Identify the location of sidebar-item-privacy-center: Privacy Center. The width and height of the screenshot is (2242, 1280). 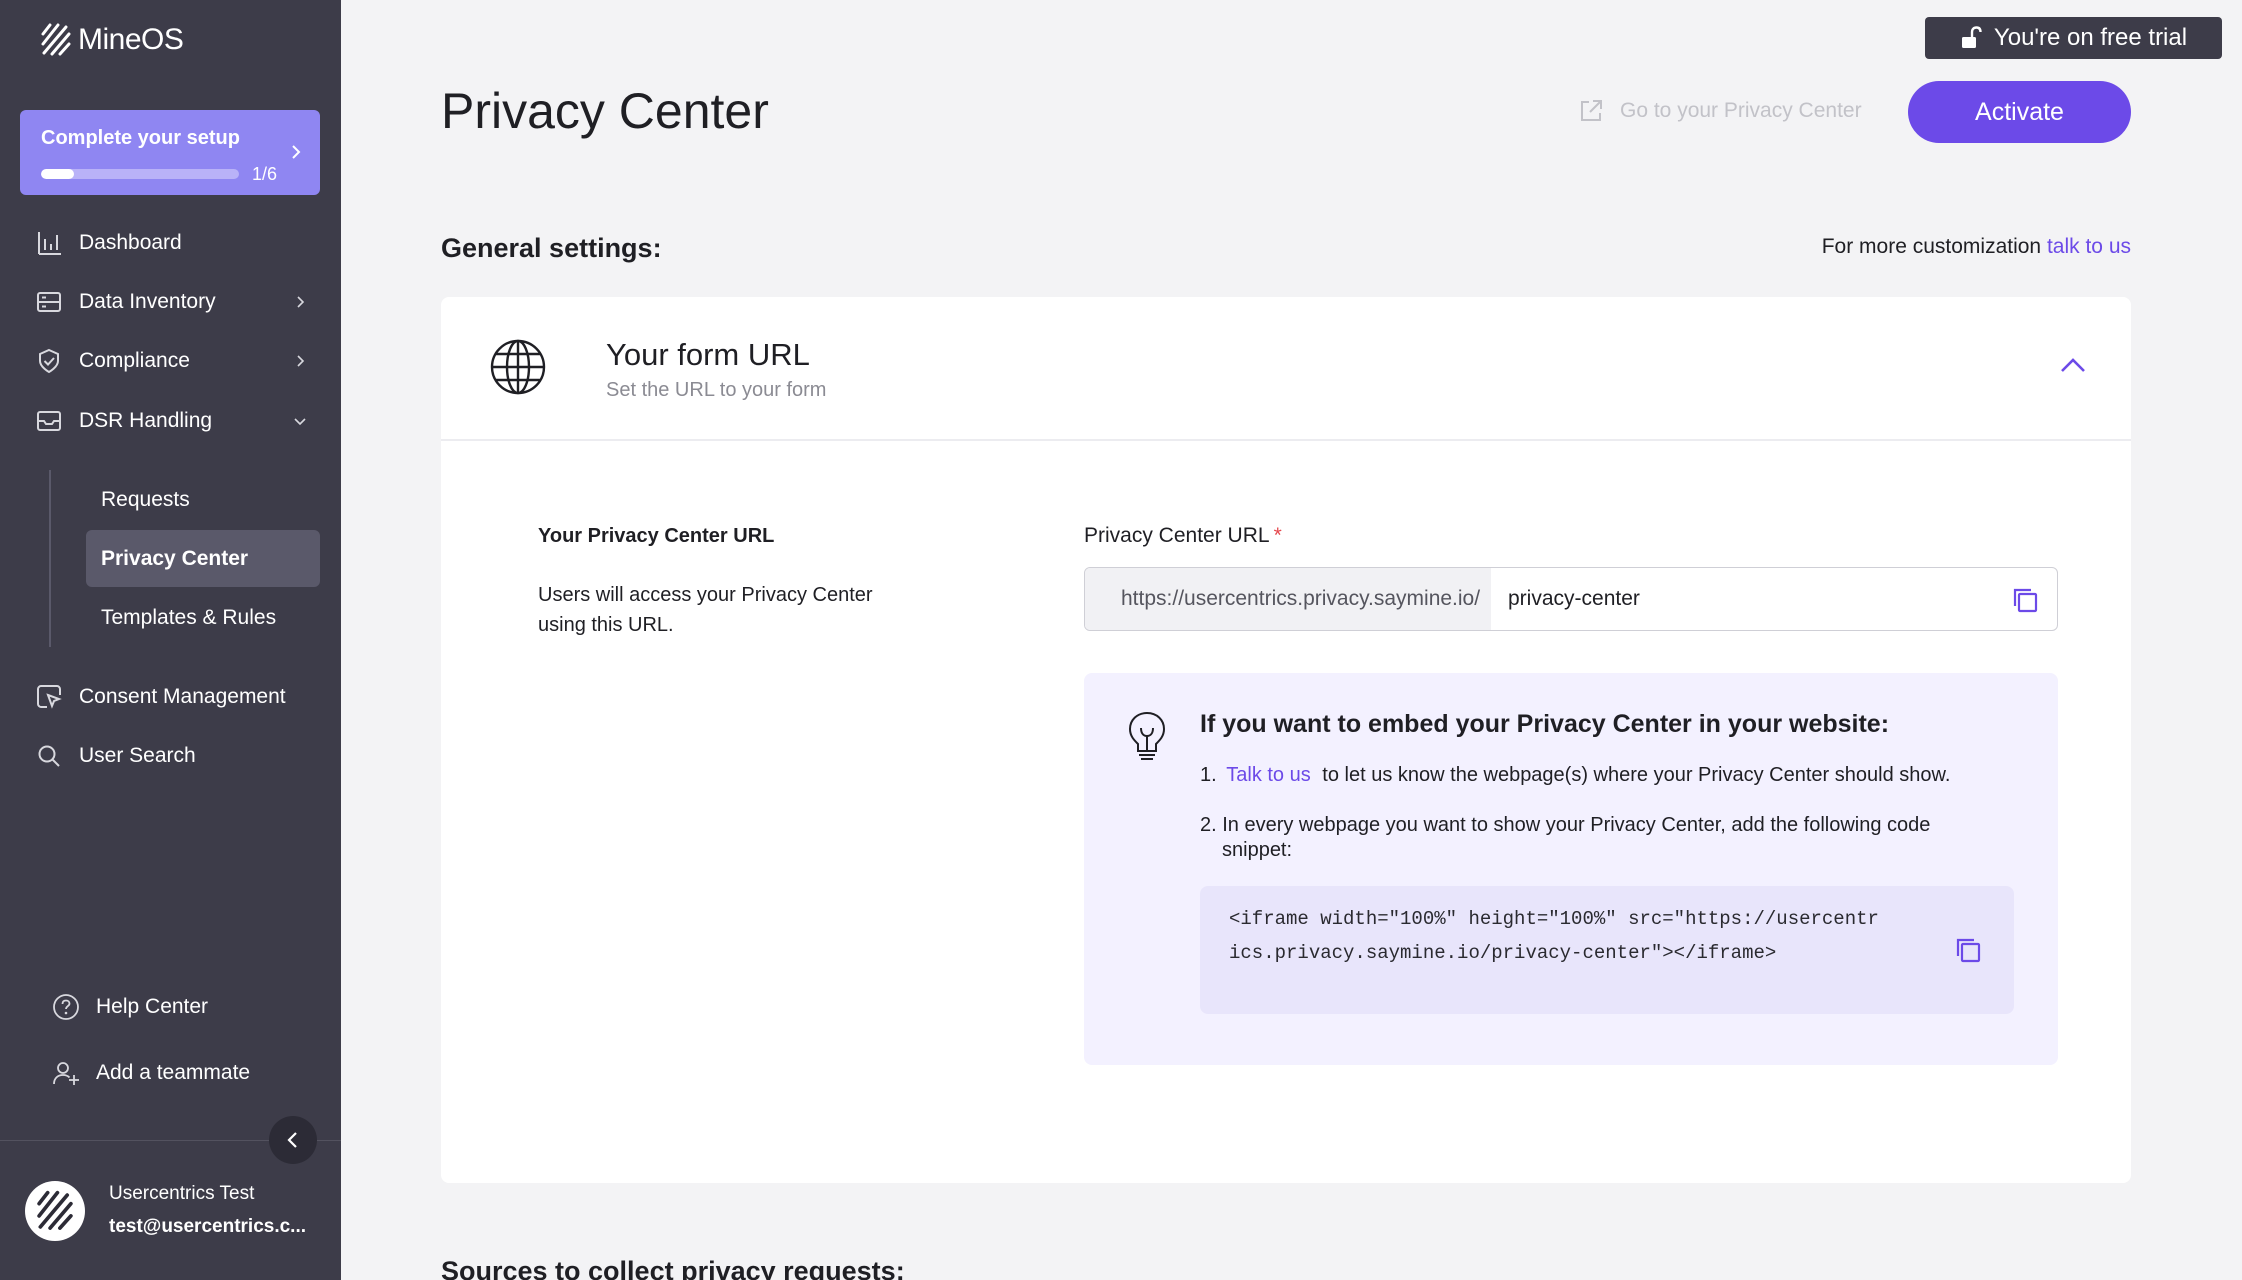
(203, 558).